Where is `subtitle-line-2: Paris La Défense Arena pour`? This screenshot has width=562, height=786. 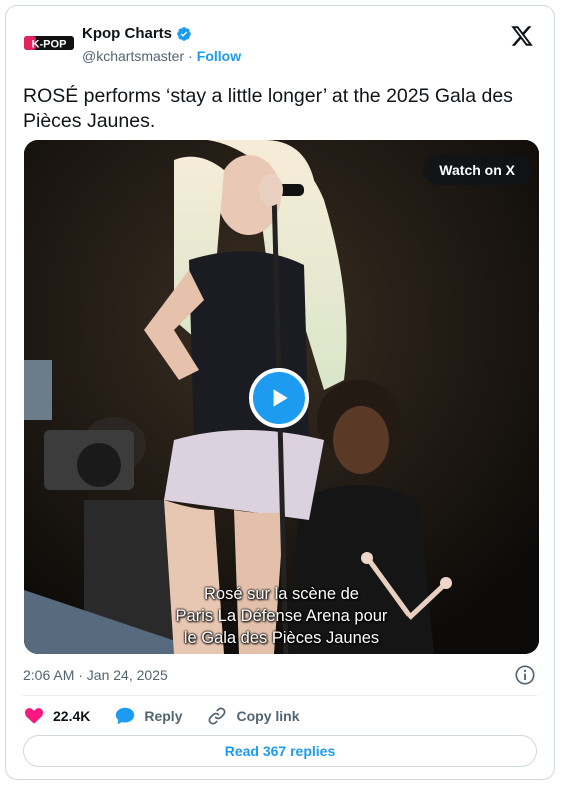 subtitle-line-2: Paris La Défense Arena pour is located at coordinates (281, 616).